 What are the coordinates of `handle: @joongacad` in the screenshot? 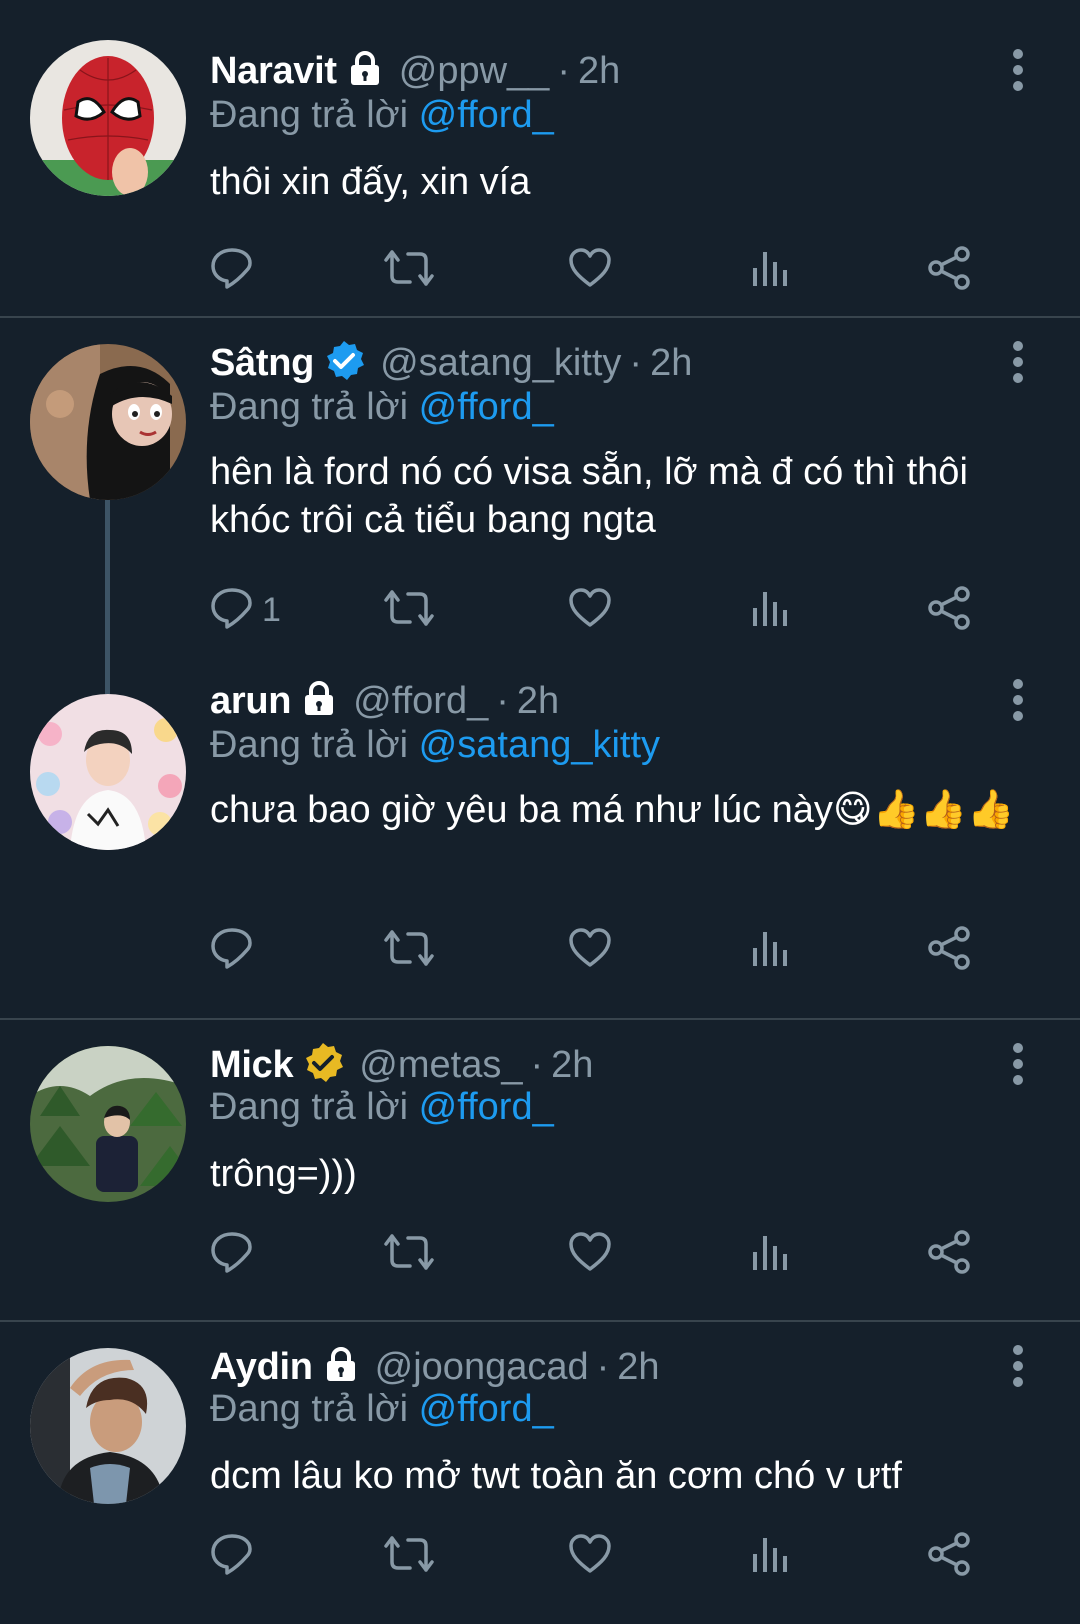 It's located at (482, 1367).